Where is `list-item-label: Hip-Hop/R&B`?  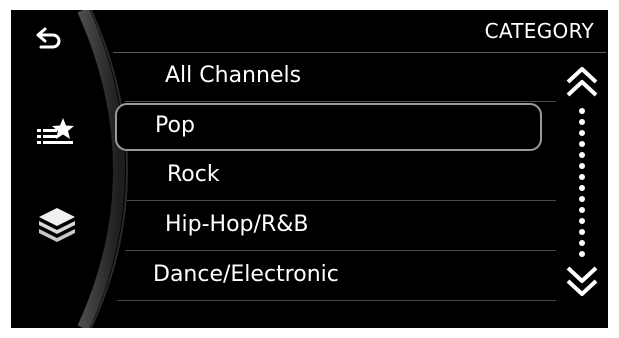 list-item-label: Hip-Hop/R&B is located at coordinates (237, 224).